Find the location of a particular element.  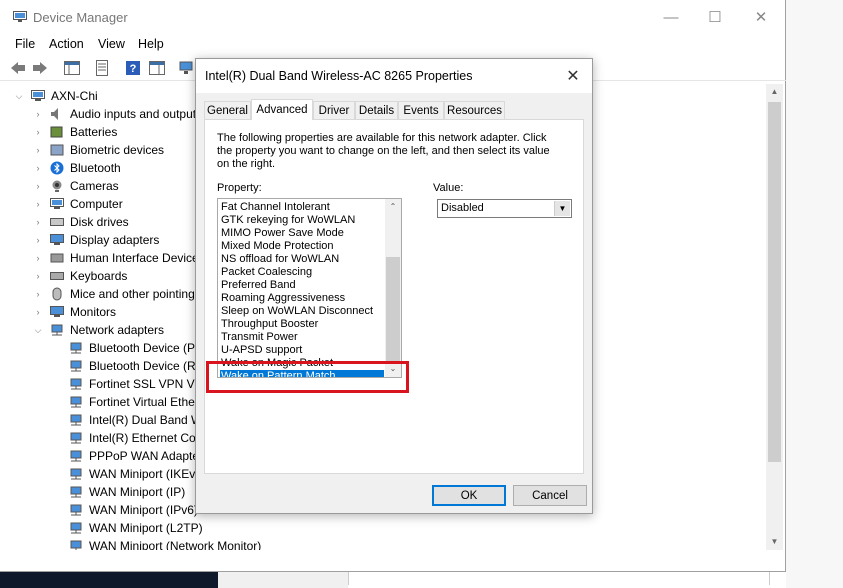

menu-view: View is located at coordinates (111, 44).